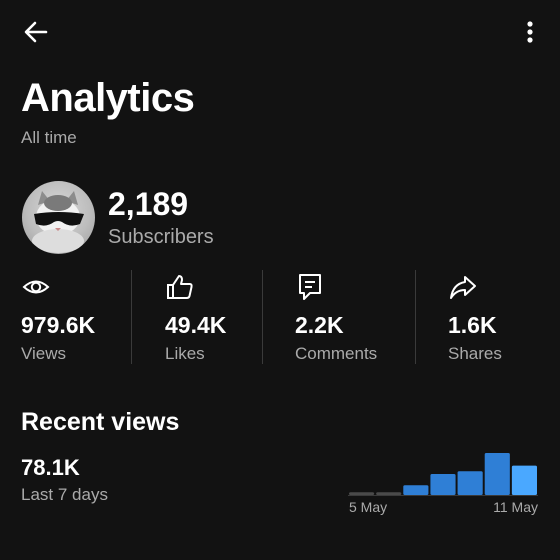 The image size is (560, 560). Describe the element at coordinates (498, 318) in the screenshot. I see `stat-shares: 1.6K Shares` at that location.